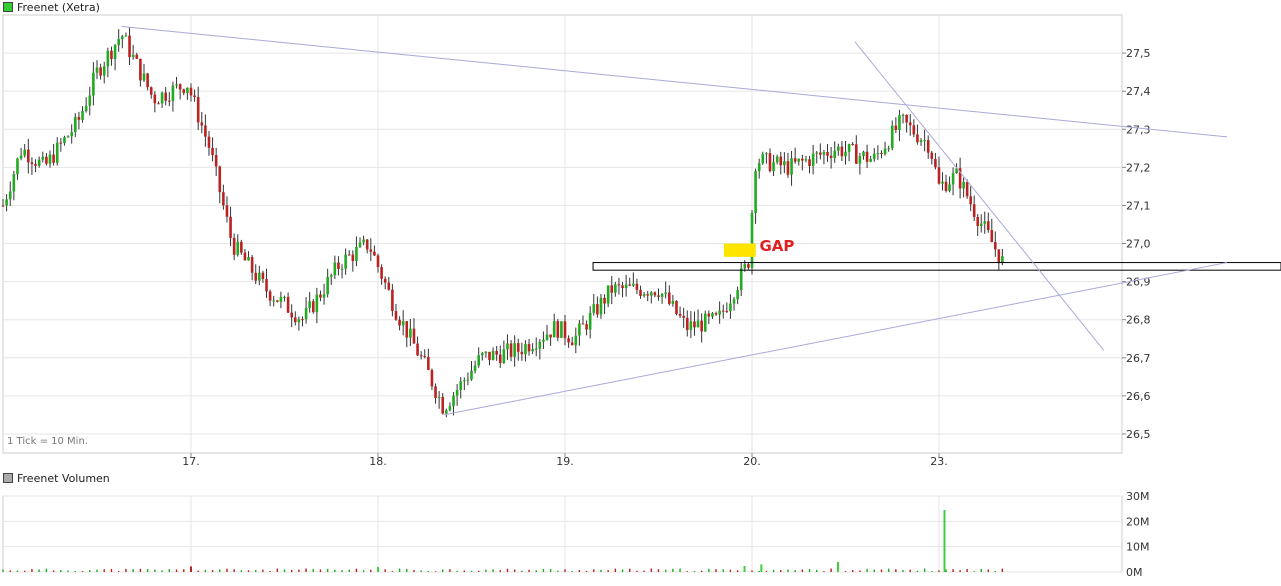  Describe the element at coordinates (1138, 320) in the screenshot. I see `y-tick-label: 26,8` at that location.